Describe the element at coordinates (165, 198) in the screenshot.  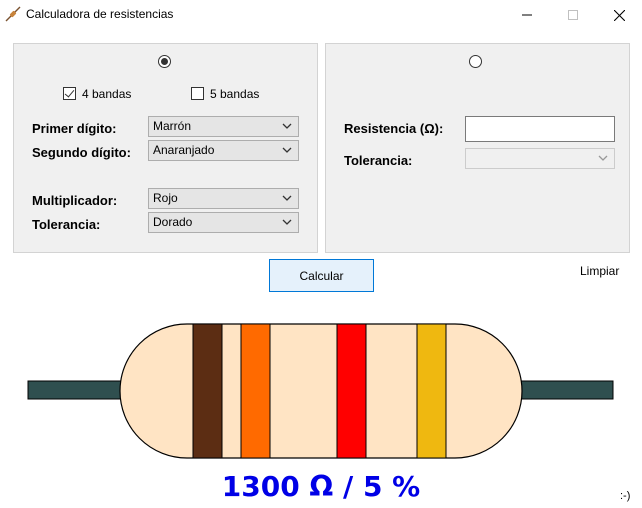
I see `multiplier-value: Rojo` at that location.